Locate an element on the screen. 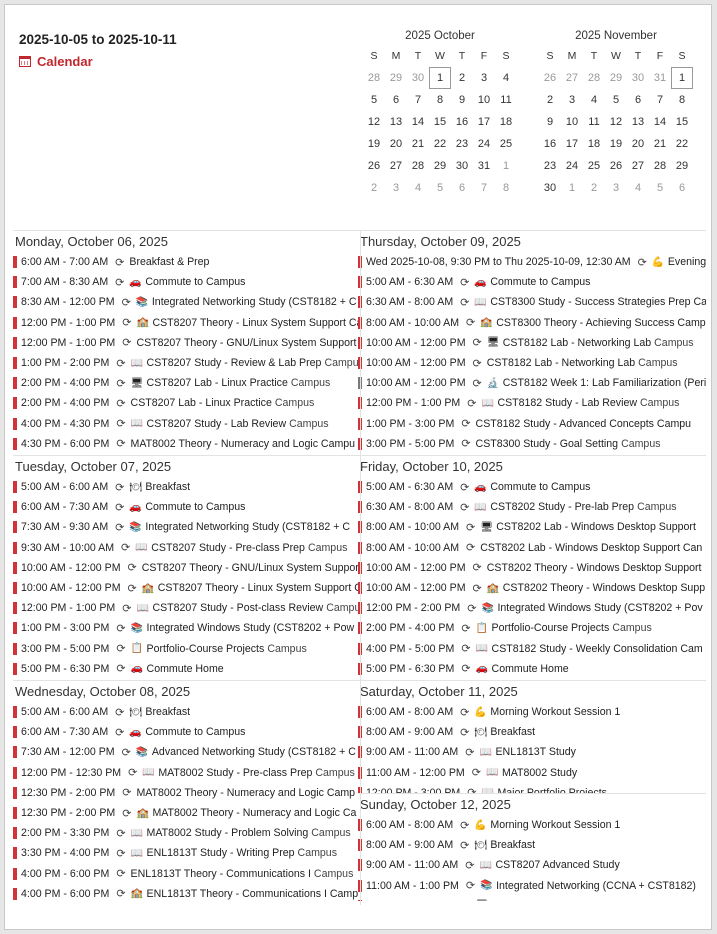 The image size is (717, 934). calendar-day: 12 is located at coordinates (616, 122).